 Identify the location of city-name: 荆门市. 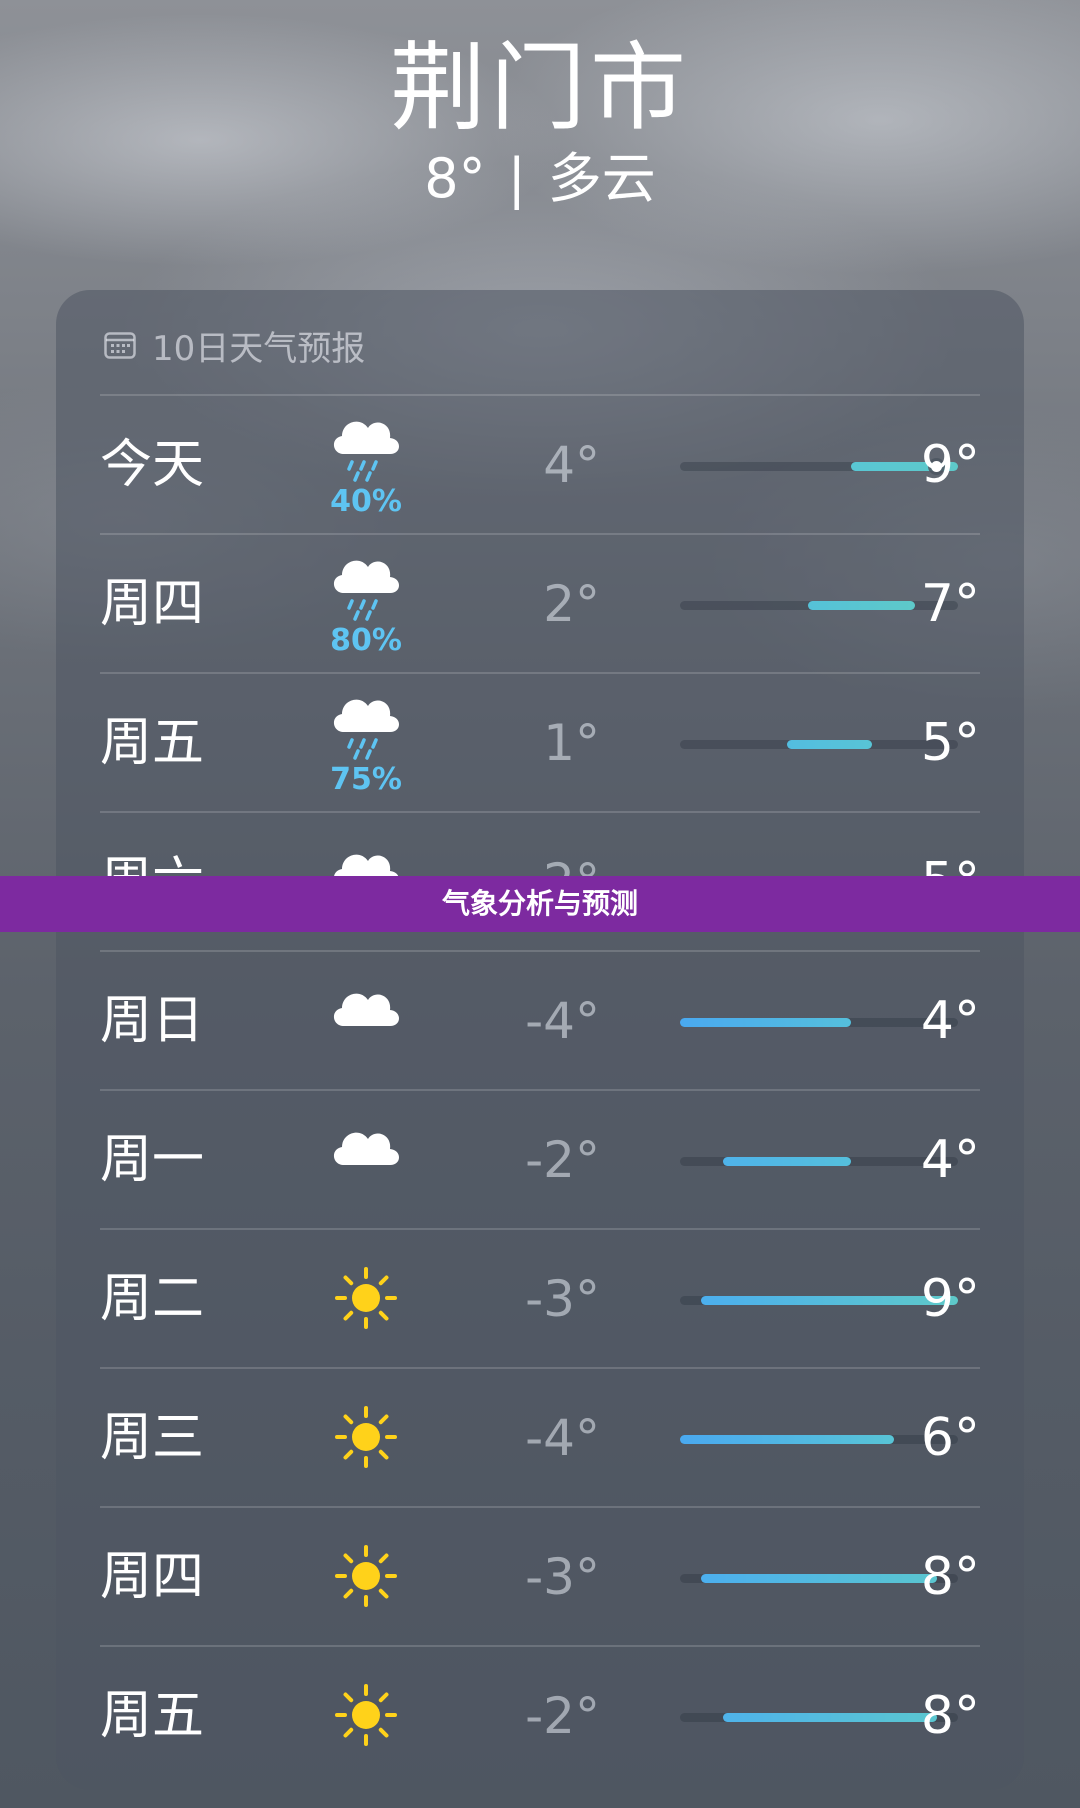
(540, 88).